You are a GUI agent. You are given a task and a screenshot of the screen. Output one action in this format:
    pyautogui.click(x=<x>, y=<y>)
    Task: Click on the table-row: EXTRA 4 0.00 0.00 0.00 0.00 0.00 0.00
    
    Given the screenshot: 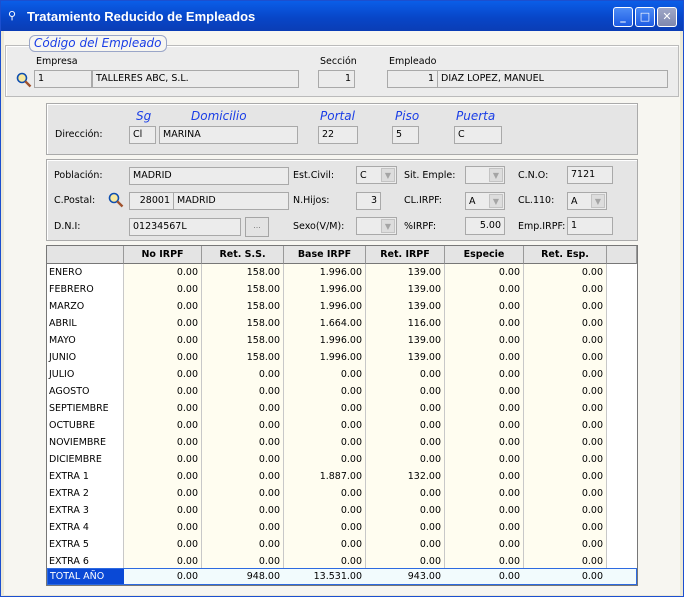 What is the action you would take?
    pyautogui.click(x=342, y=527)
    